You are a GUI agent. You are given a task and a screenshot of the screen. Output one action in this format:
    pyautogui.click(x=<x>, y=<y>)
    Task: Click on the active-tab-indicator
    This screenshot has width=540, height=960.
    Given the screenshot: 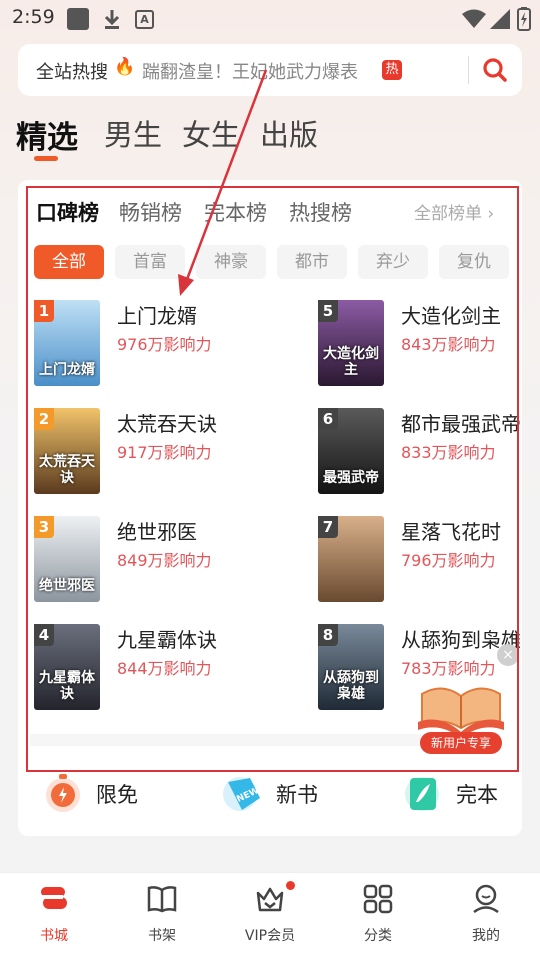 What is the action you would take?
    pyautogui.click(x=46, y=158)
    